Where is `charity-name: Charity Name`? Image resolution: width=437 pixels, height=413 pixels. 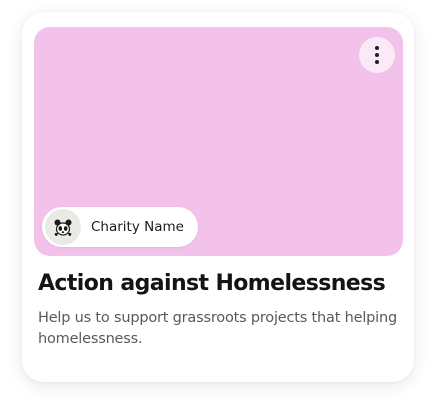 charity-name: Charity Name is located at coordinates (137, 227).